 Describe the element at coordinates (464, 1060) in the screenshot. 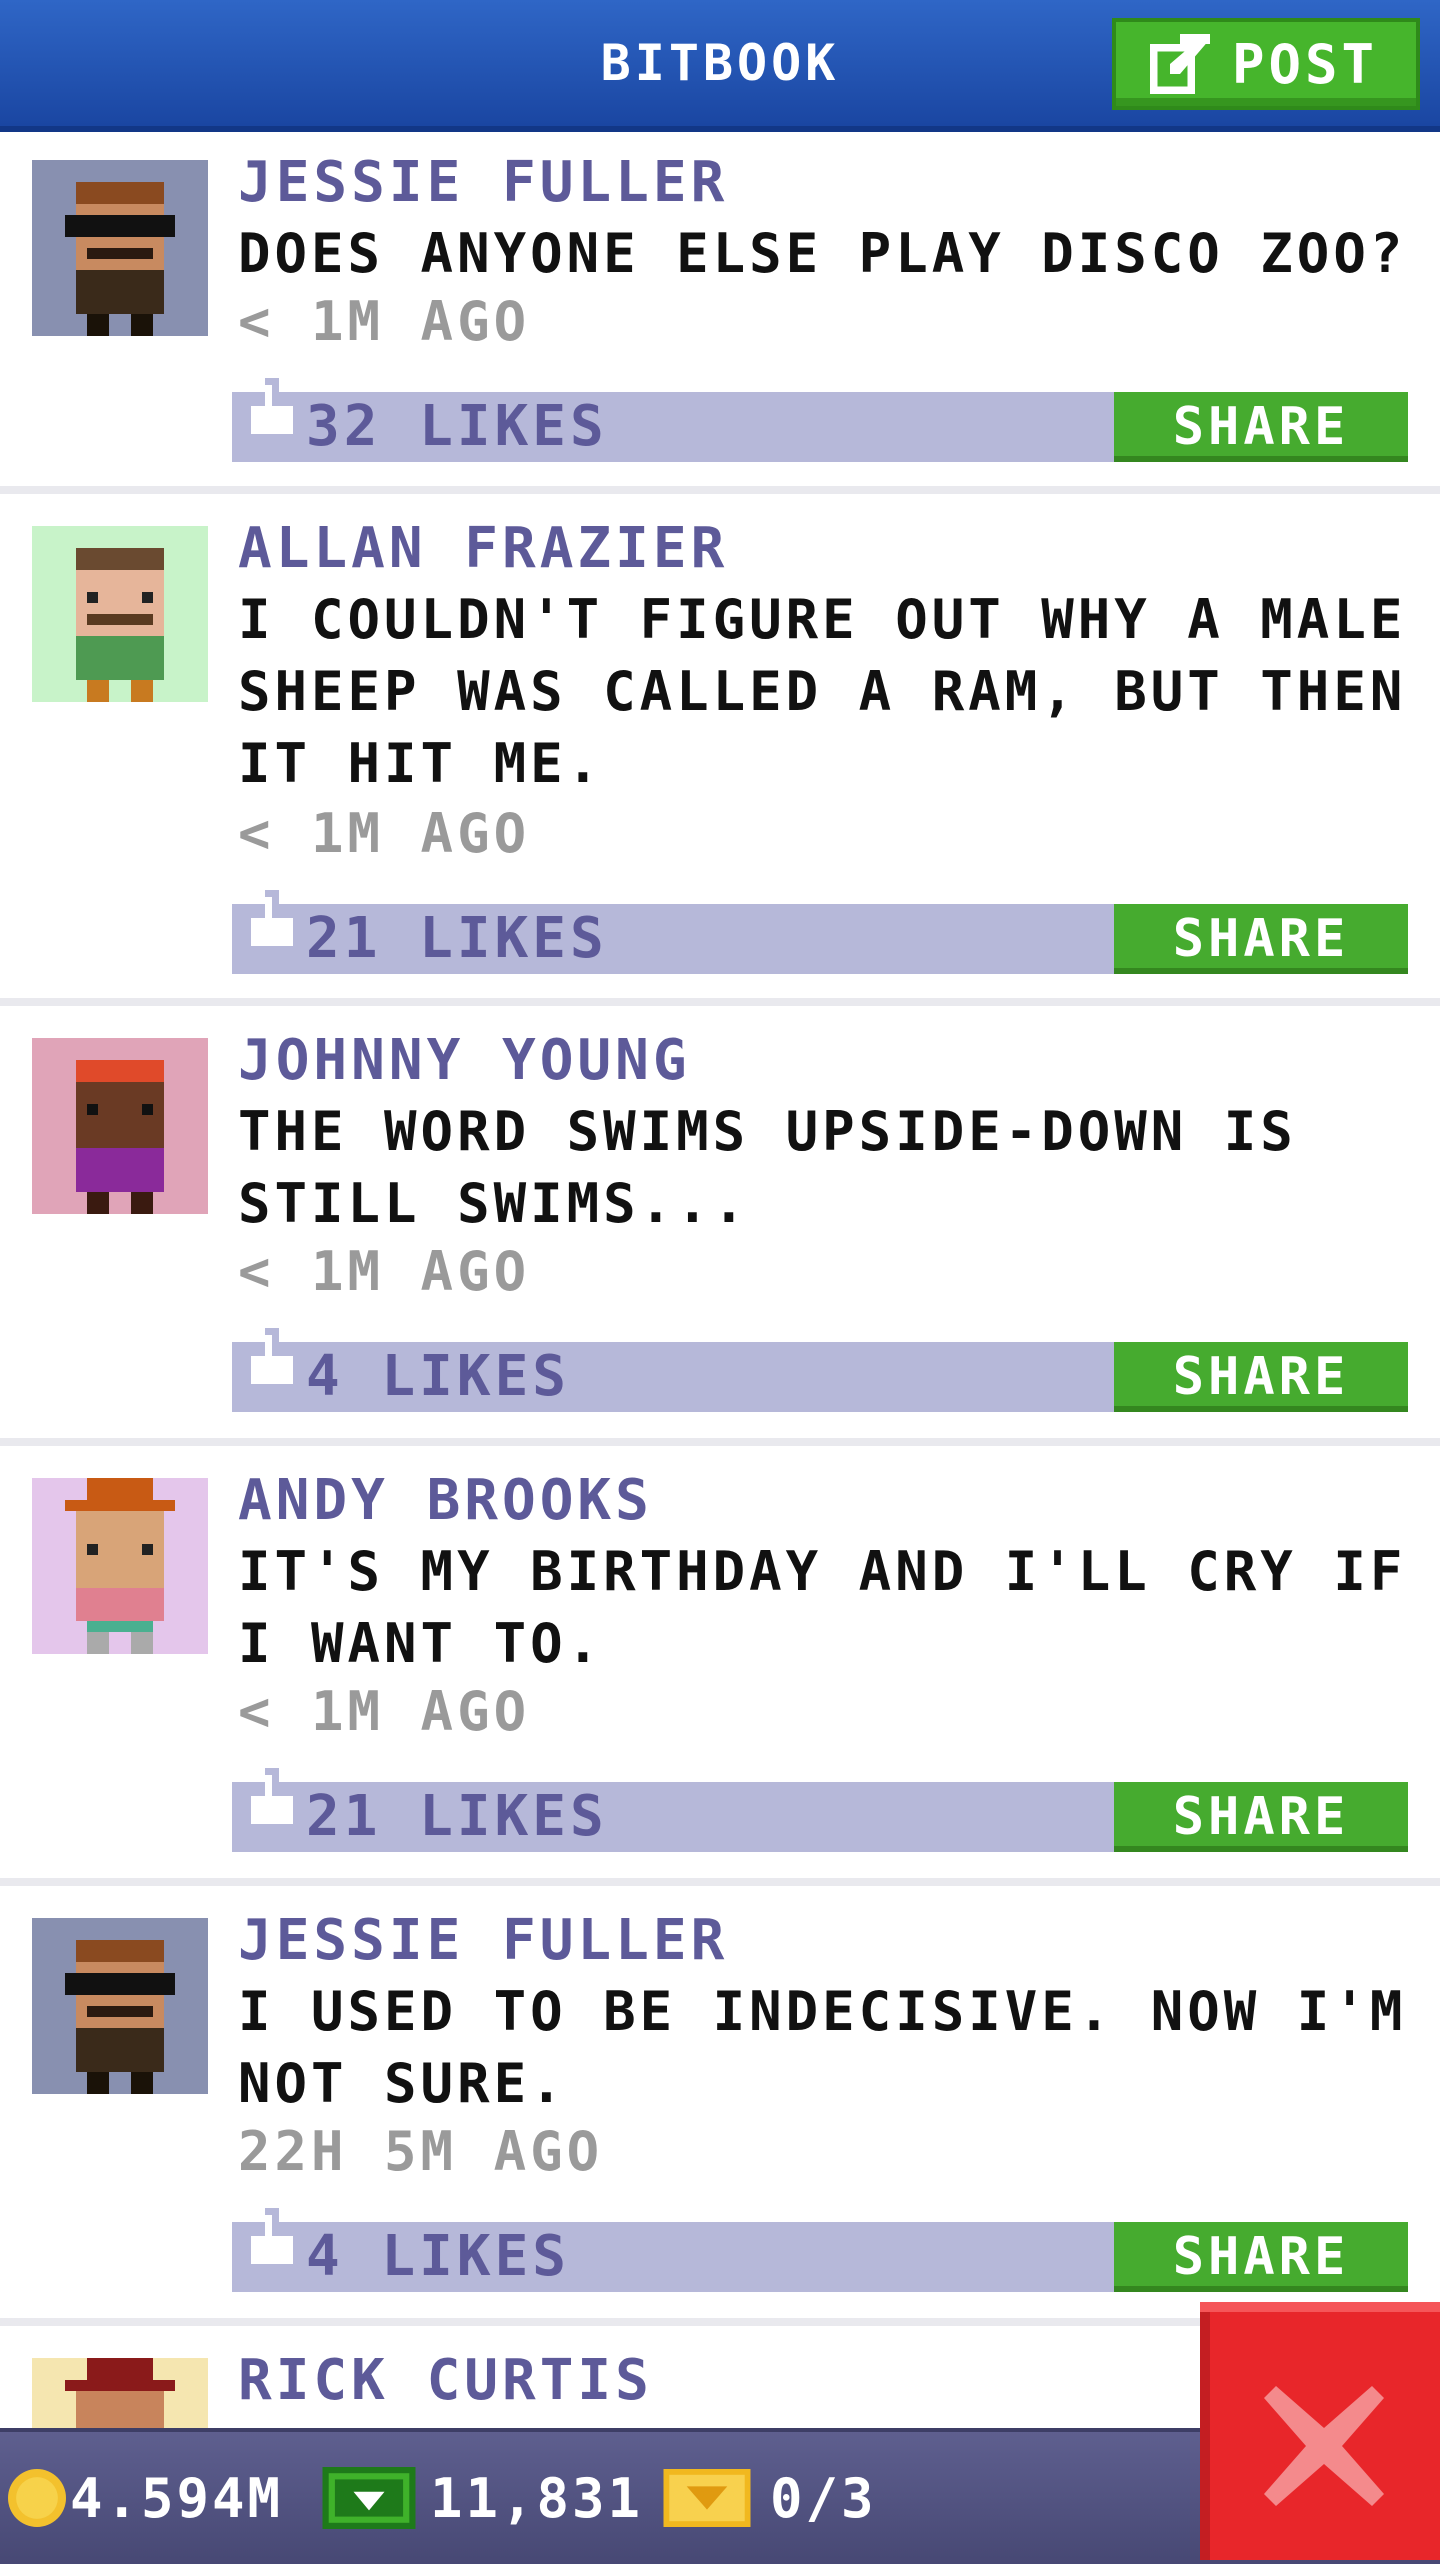

I see `post-author: JOHNNY YOUNG` at that location.